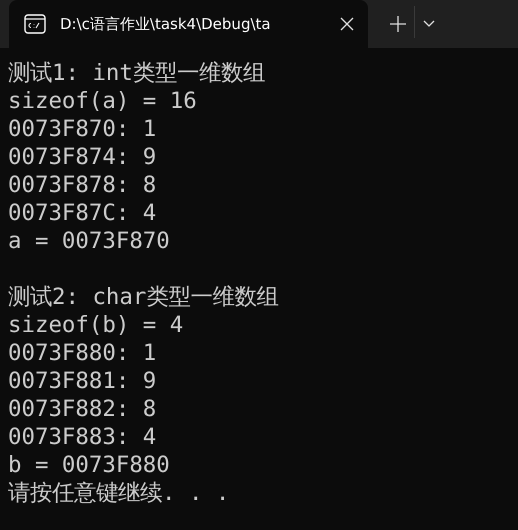  What do you see at coordinates (96, 325) in the screenshot?
I see `console-line: sizeof(b) = 4` at bounding box center [96, 325].